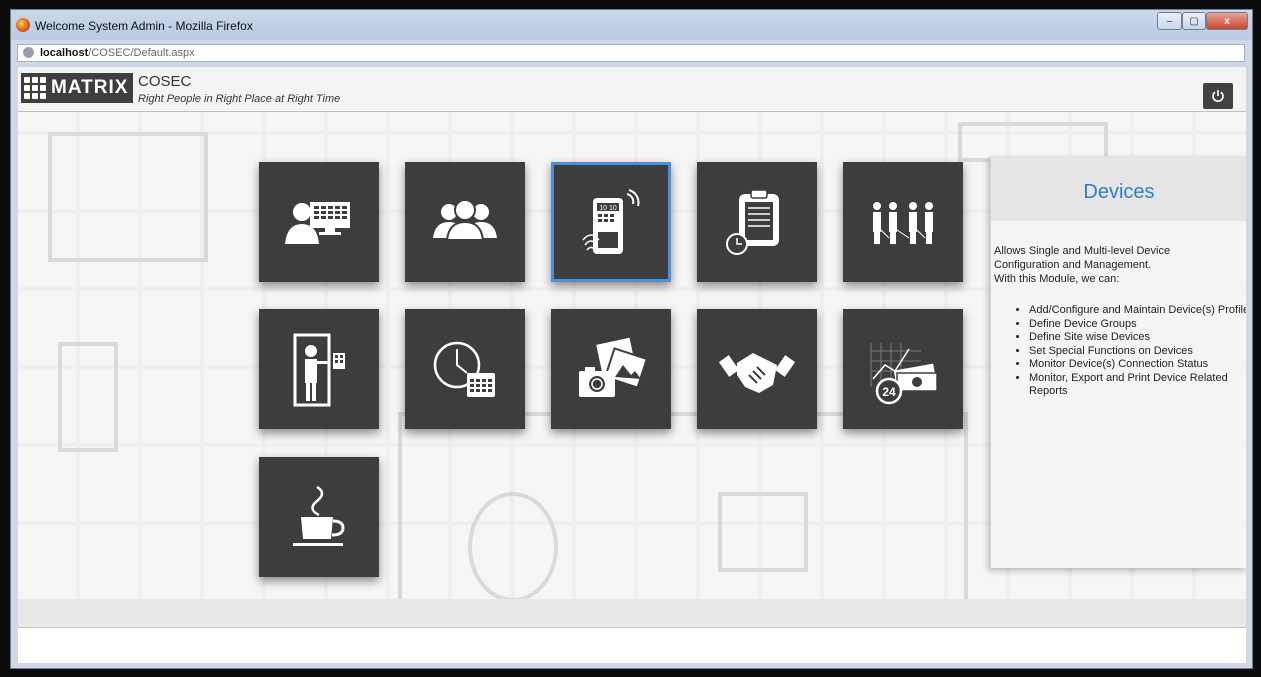 The width and height of the screenshot is (1261, 677). What do you see at coordinates (1073, 265) in the screenshot?
I see `info-description-line: Configuration and Management.` at bounding box center [1073, 265].